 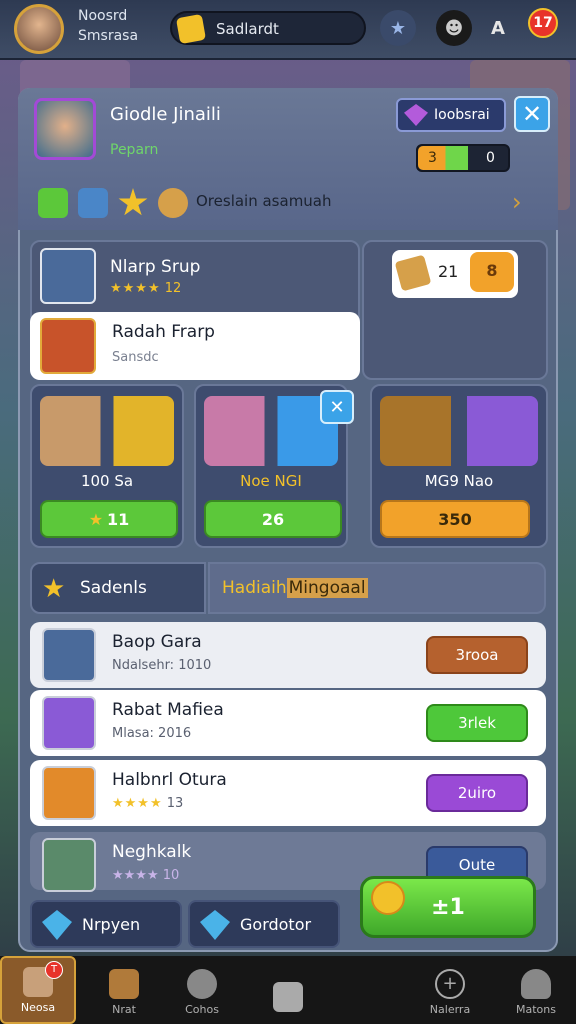 I want to click on letter-a-icon: A, so click(x=498, y=28).